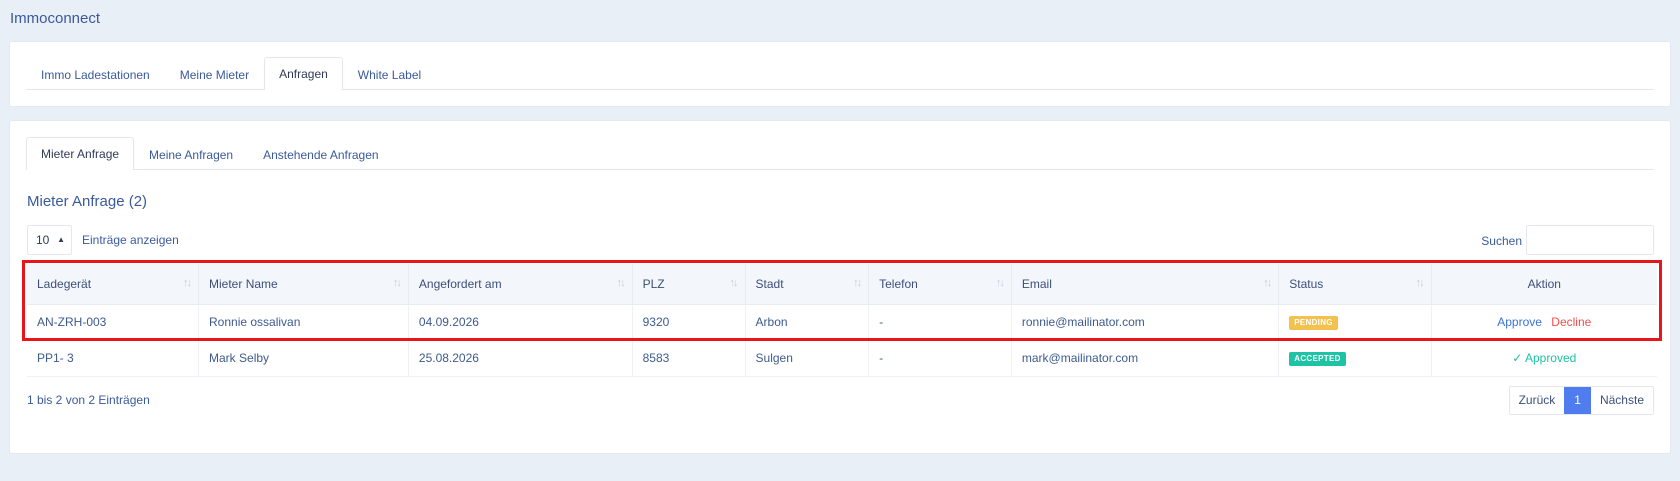 The image size is (1680, 481). I want to click on status-badge: ACCEPTED, so click(1317, 359).